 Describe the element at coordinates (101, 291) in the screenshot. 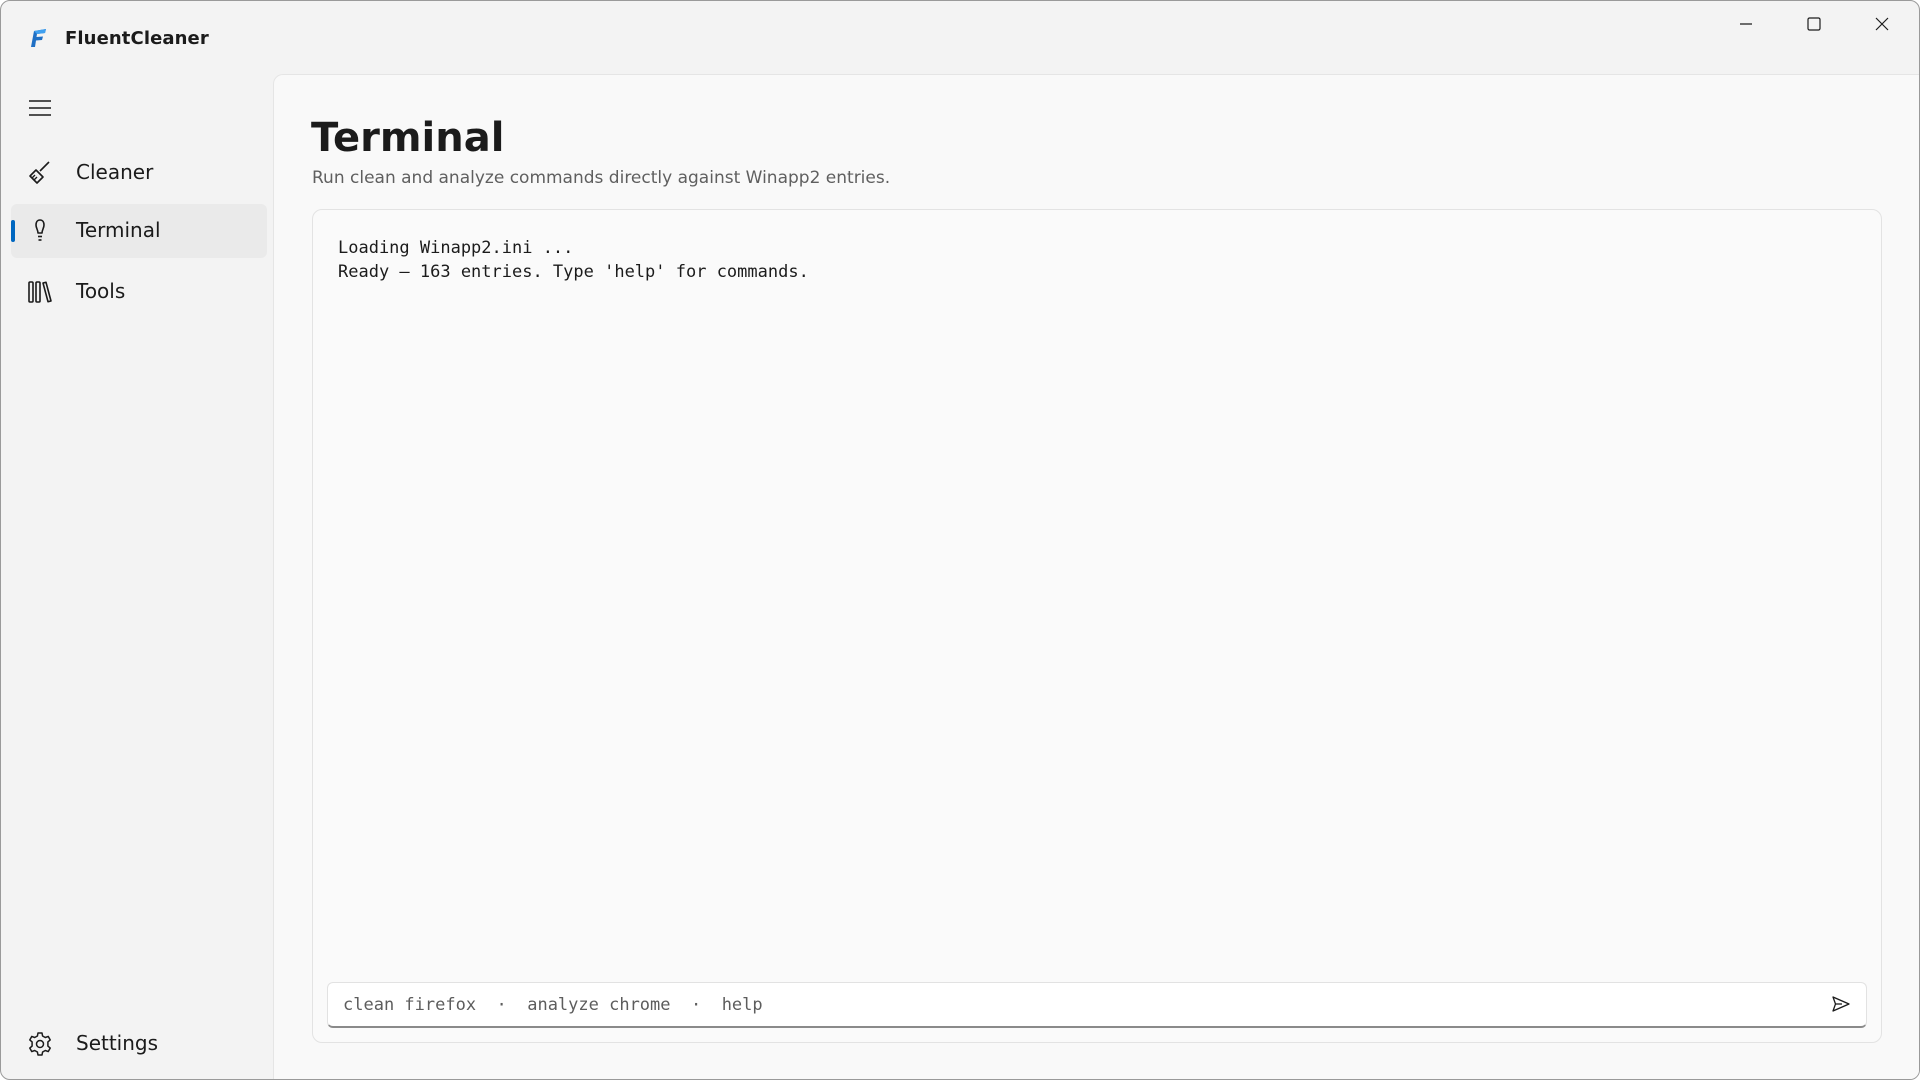

I see `nav-item-label: Tools` at that location.